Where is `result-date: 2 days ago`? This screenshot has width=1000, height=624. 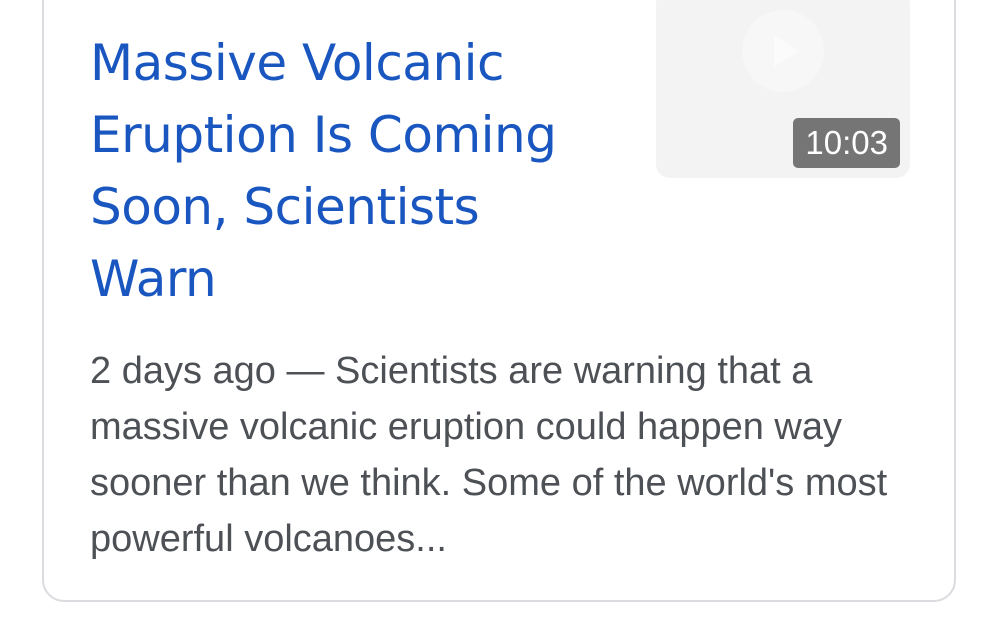
result-date: 2 days ago is located at coordinates (183, 371).